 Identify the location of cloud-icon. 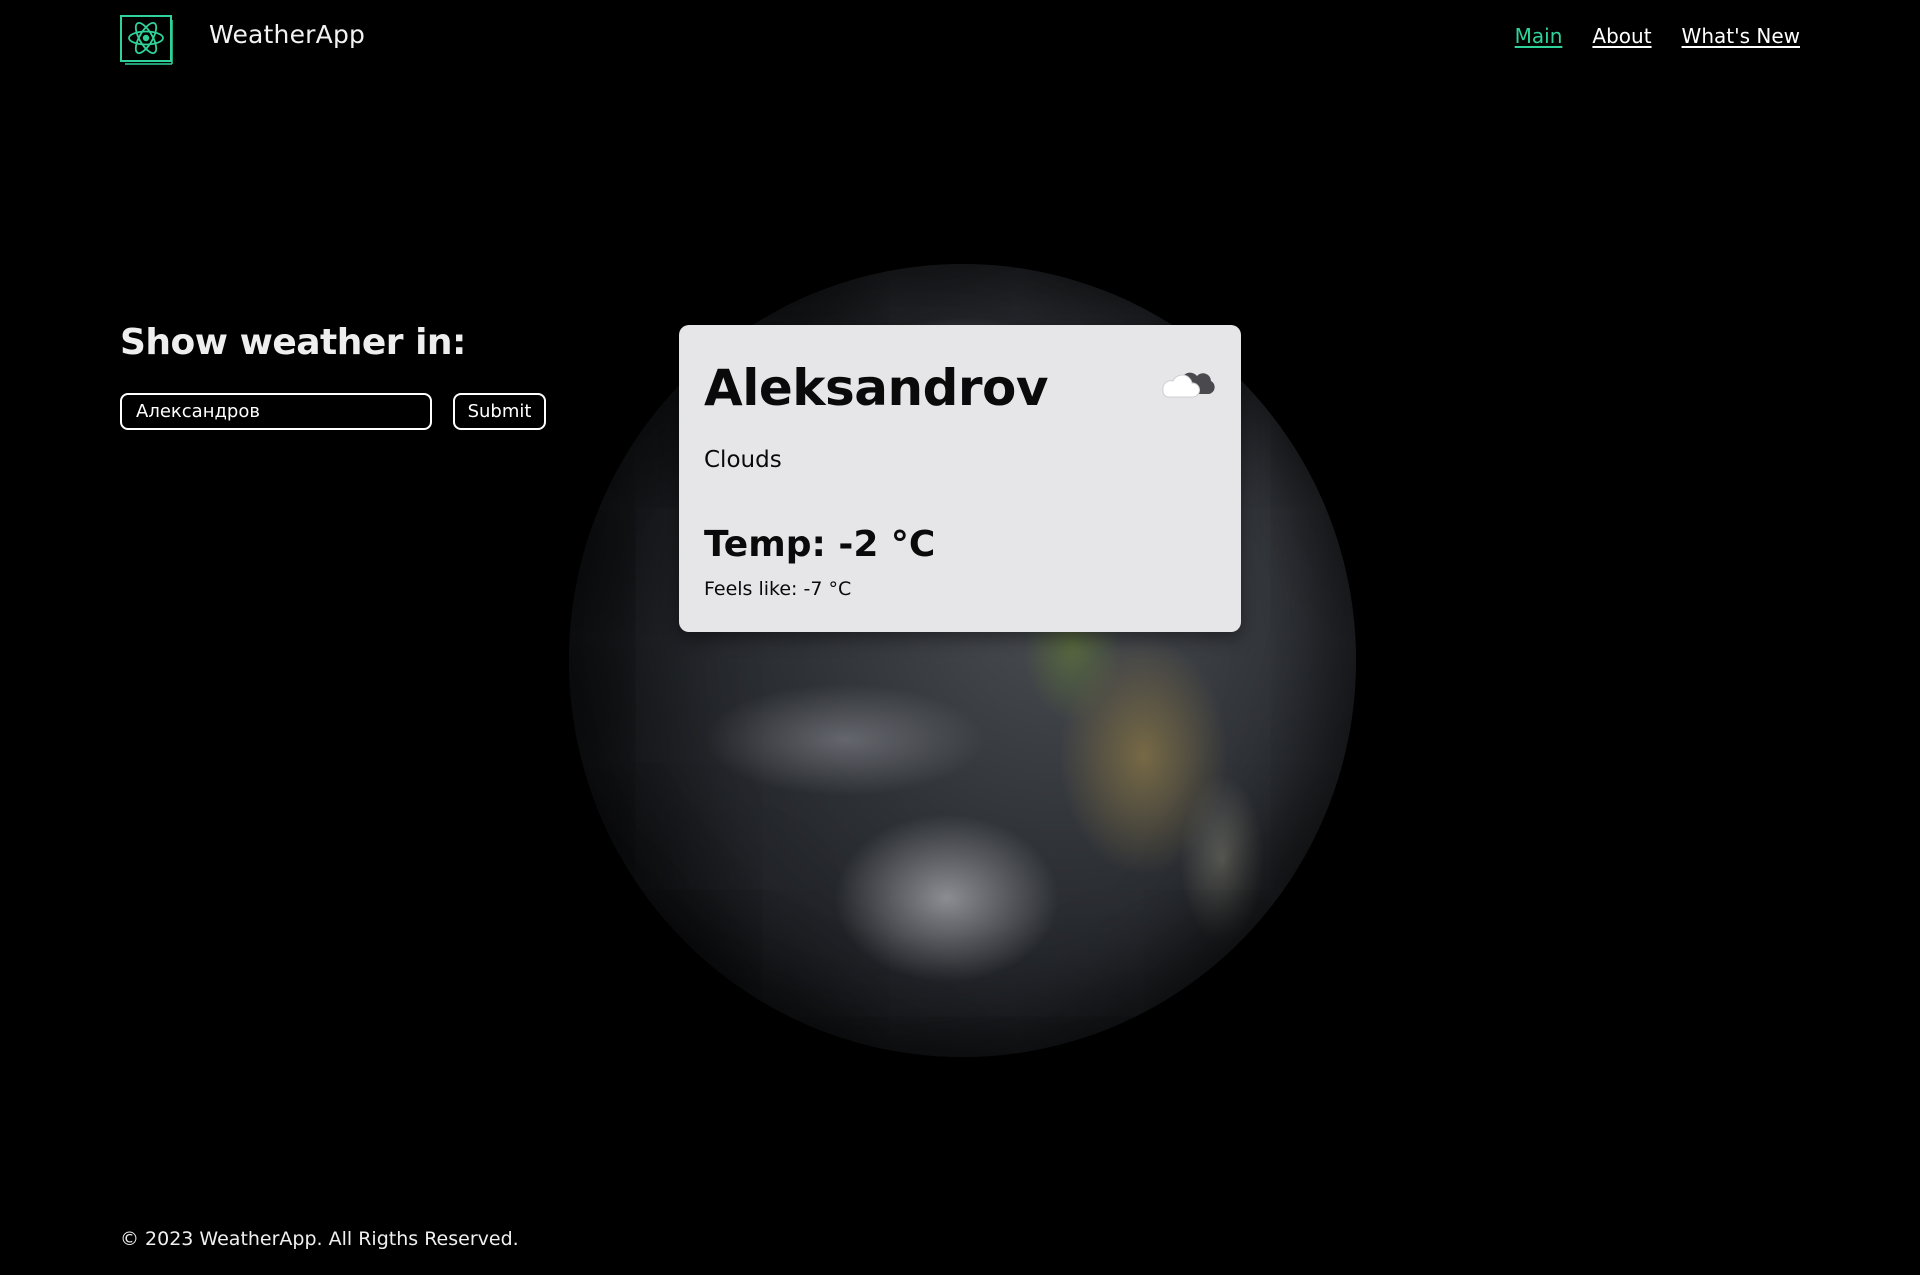
(1187, 380).